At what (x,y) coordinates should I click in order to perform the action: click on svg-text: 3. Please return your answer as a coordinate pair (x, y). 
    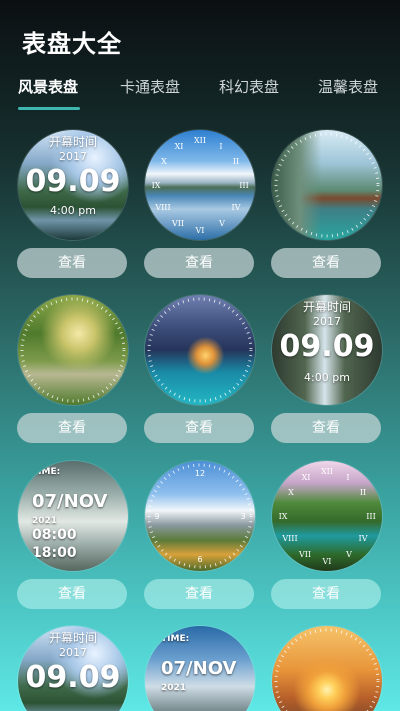
    Looking at the image, I should click on (242, 516).